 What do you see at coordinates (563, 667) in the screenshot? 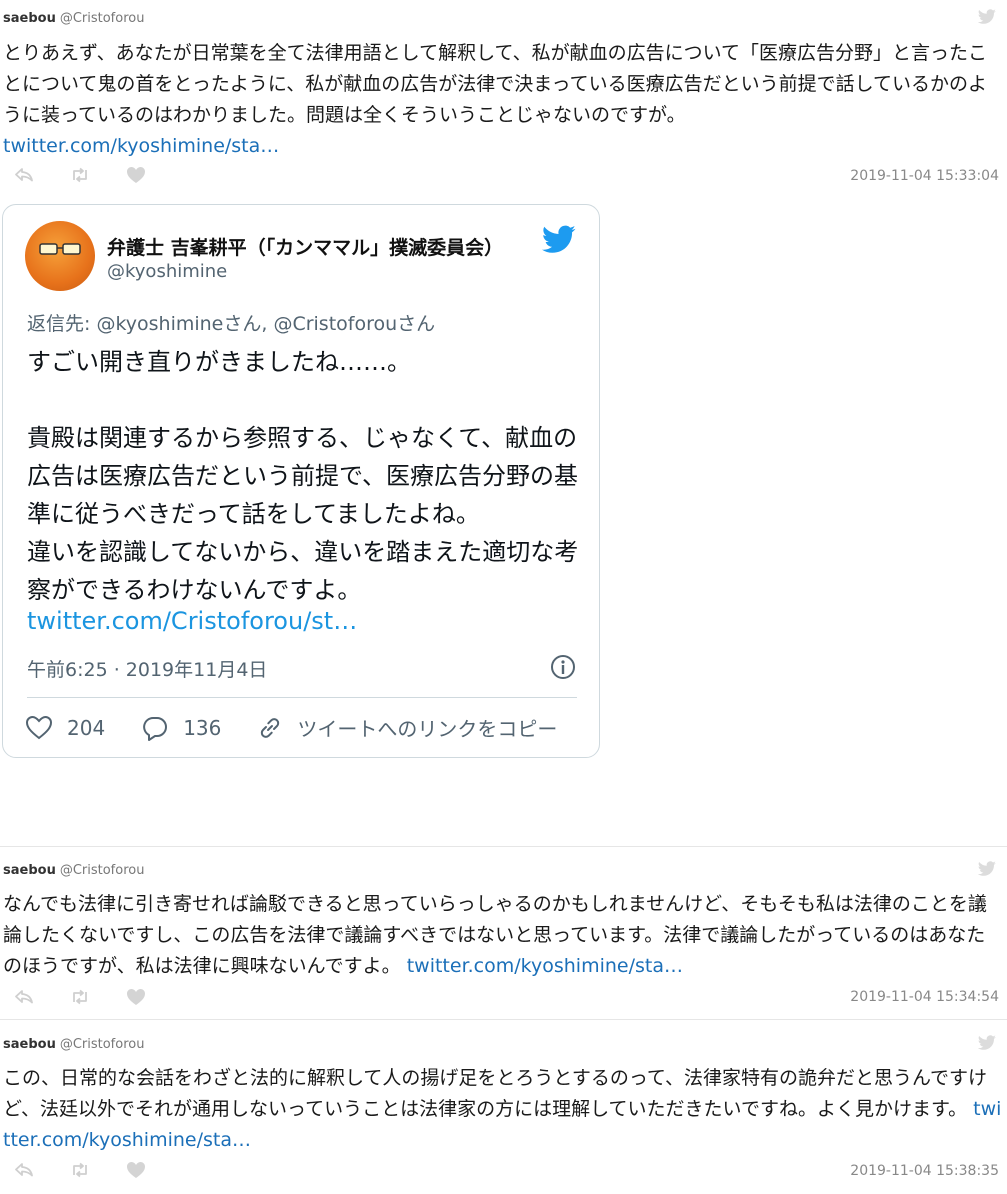
I see `info-icon` at bounding box center [563, 667].